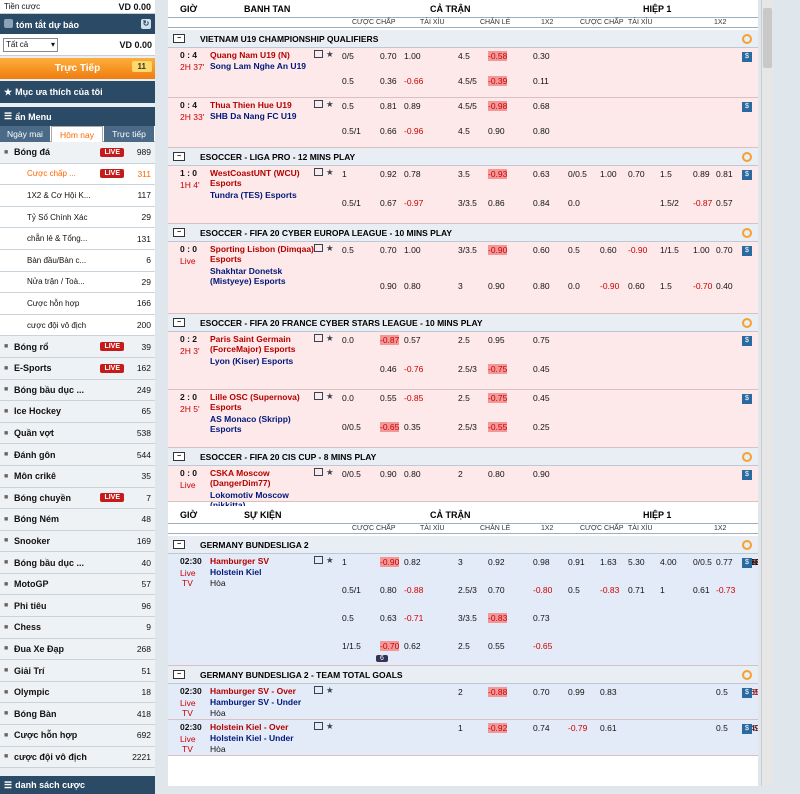  I want to click on home-team: Paris Saint Germain (ForceMajor) Esports, so click(262, 344).